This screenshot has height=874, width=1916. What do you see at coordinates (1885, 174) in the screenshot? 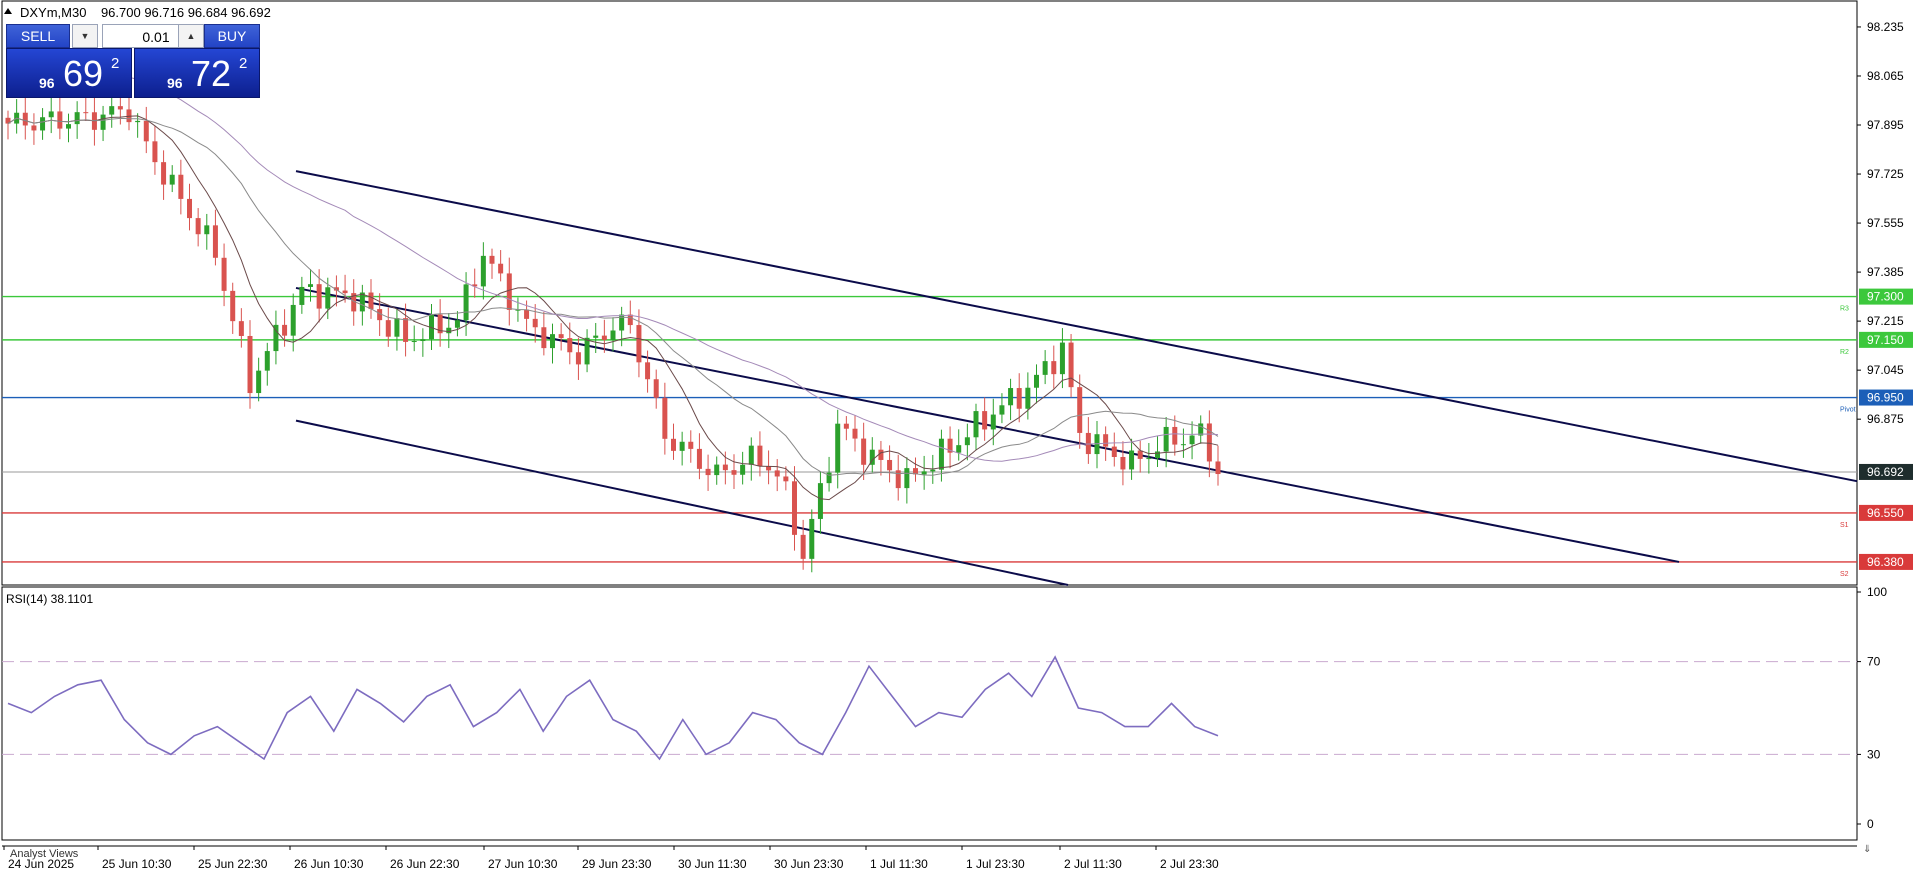
I see `price-tick-label: 97.725` at bounding box center [1885, 174].